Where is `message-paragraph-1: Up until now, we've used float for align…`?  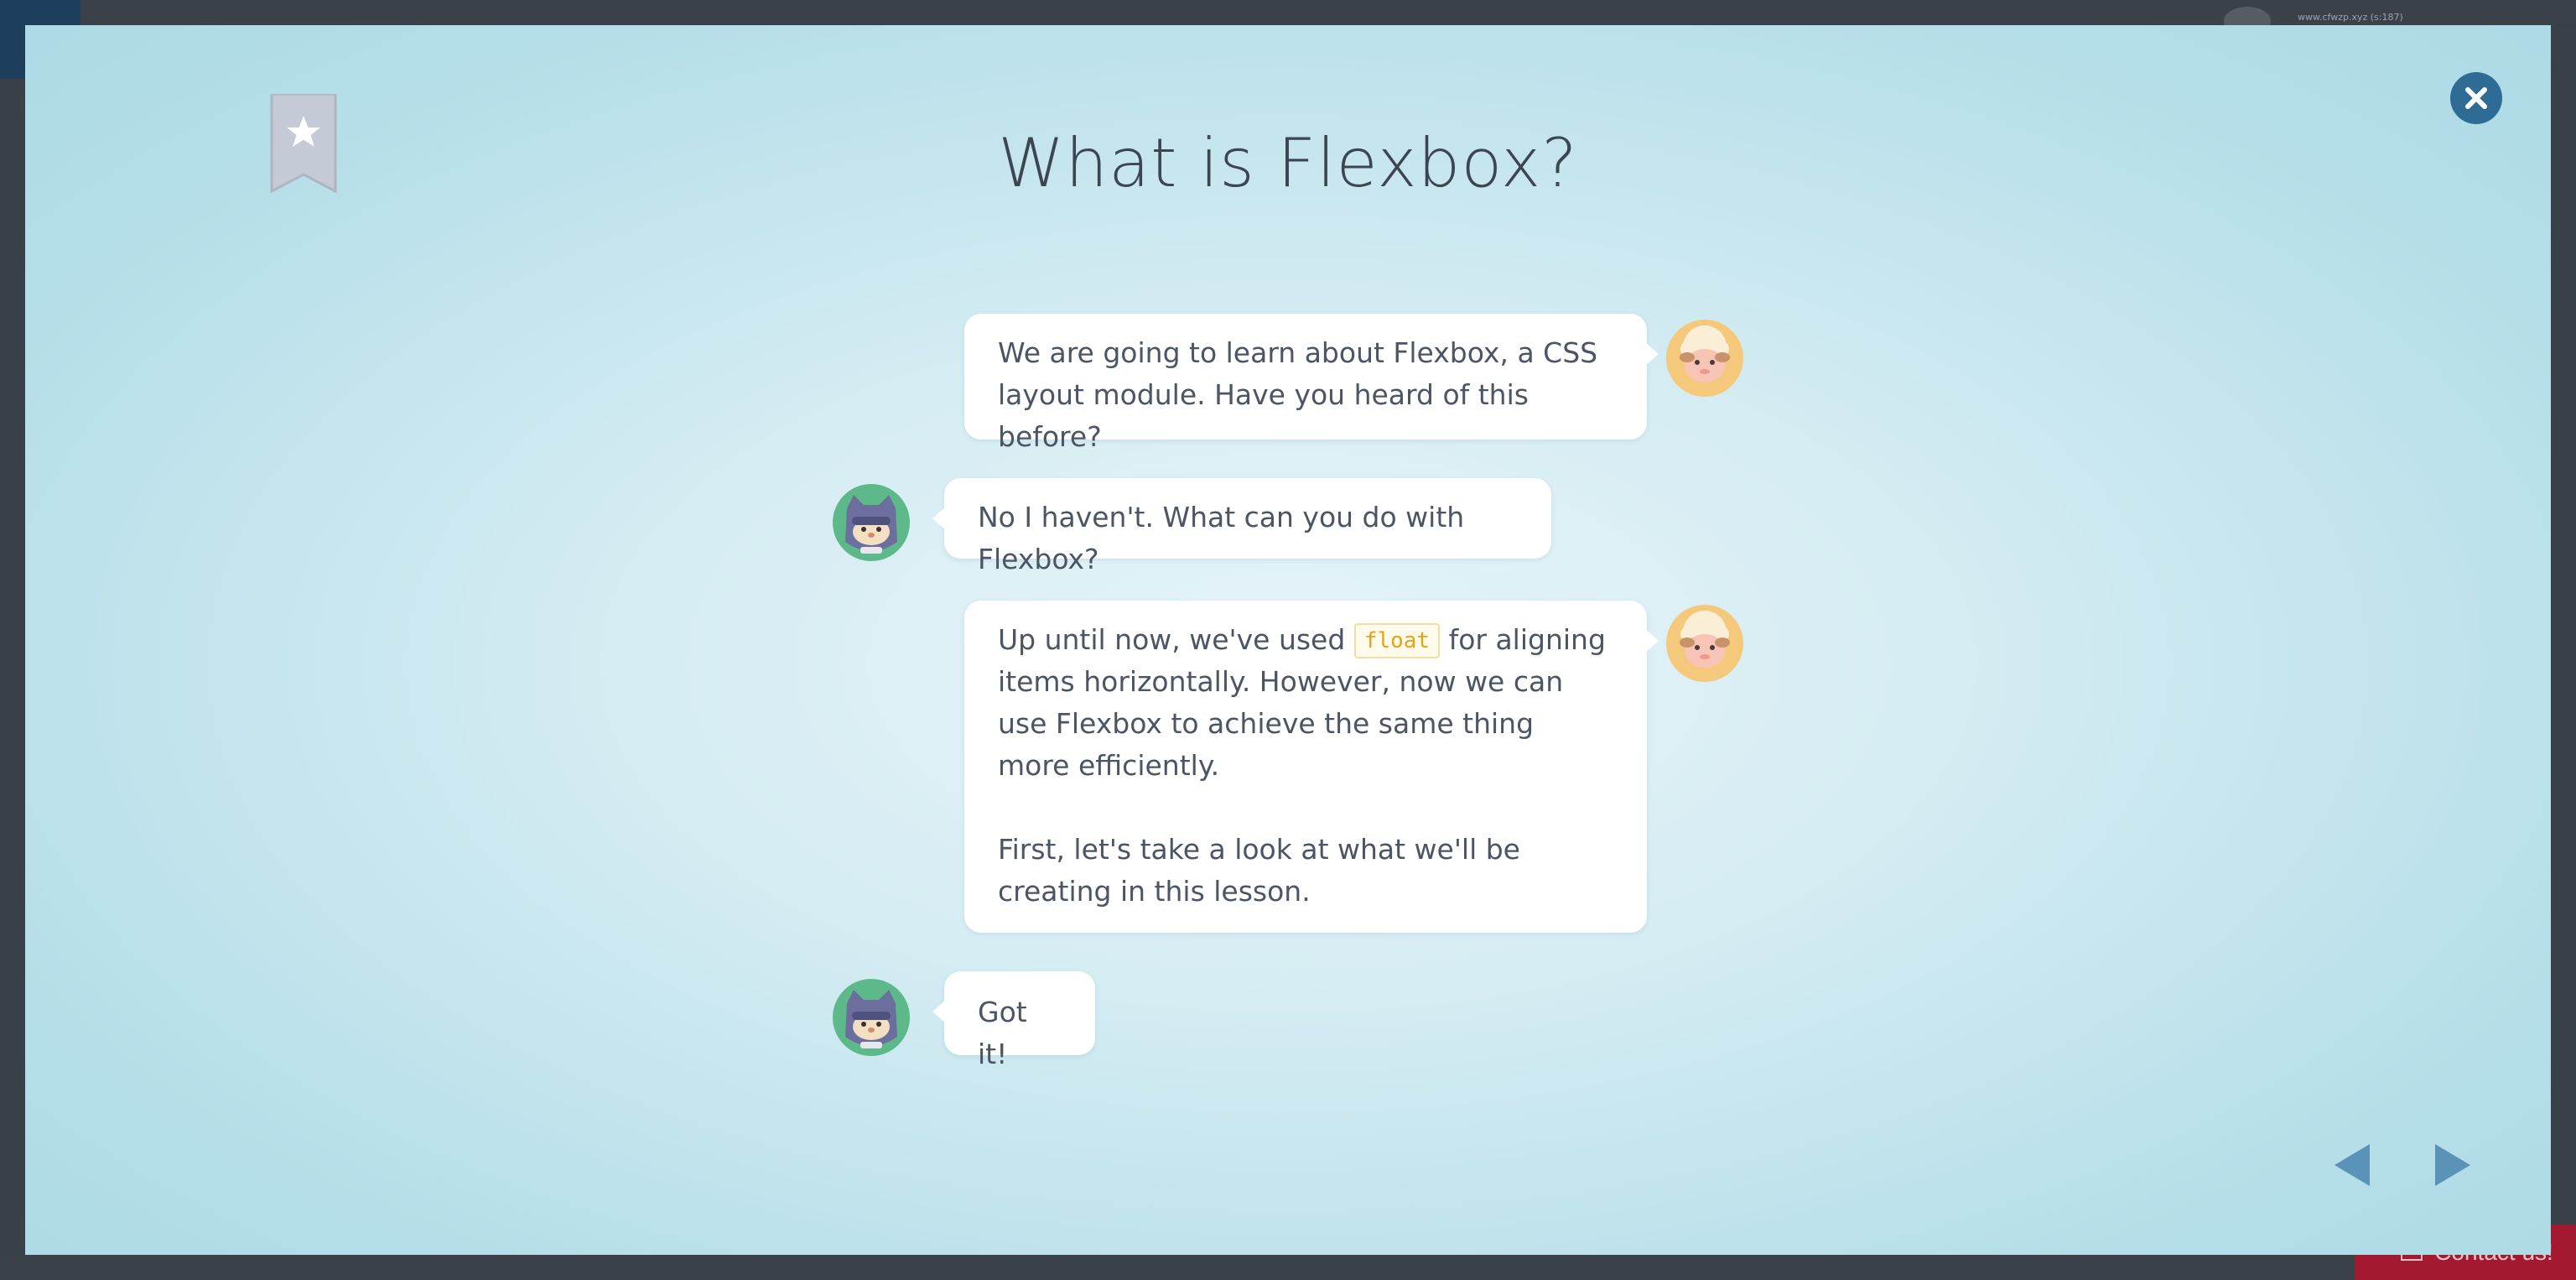 message-paragraph-1: Up until now, we've used float for align… is located at coordinates (1305, 703).